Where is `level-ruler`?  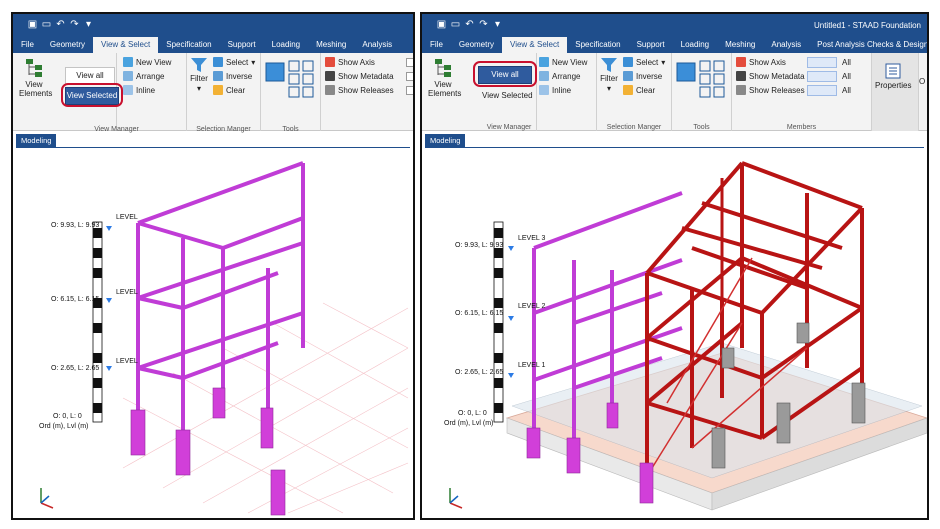
level-ruler is located at coordinates (503, 322).